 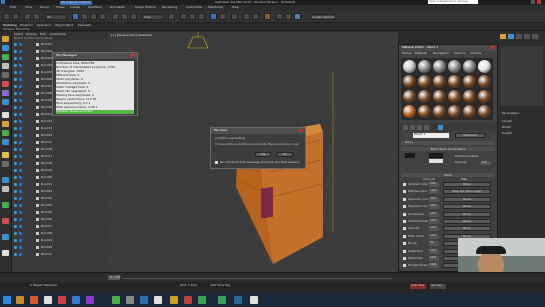 What do you see at coordinates (511, 36) in the screenshot?
I see `modify-tab-icon` at bounding box center [511, 36].